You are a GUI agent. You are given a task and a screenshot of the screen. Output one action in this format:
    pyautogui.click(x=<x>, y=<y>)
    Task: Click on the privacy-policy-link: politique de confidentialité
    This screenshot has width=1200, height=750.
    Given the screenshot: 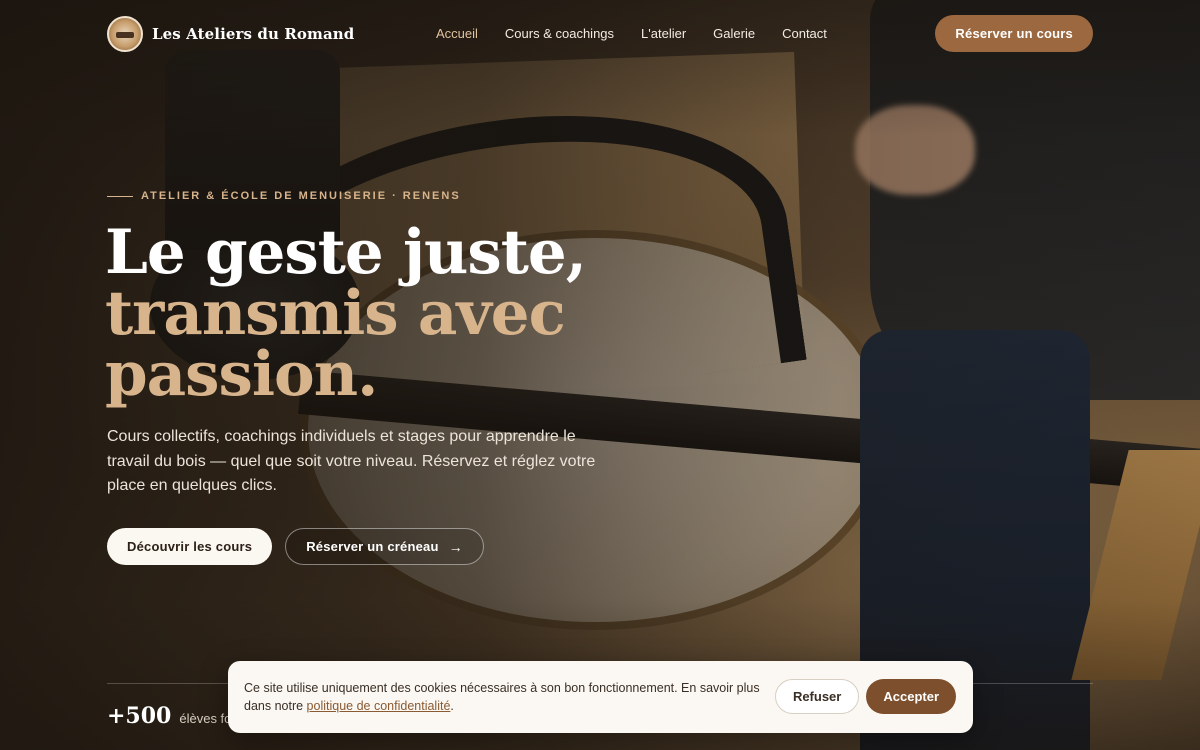 What is the action you would take?
    pyautogui.click(x=379, y=706)
    